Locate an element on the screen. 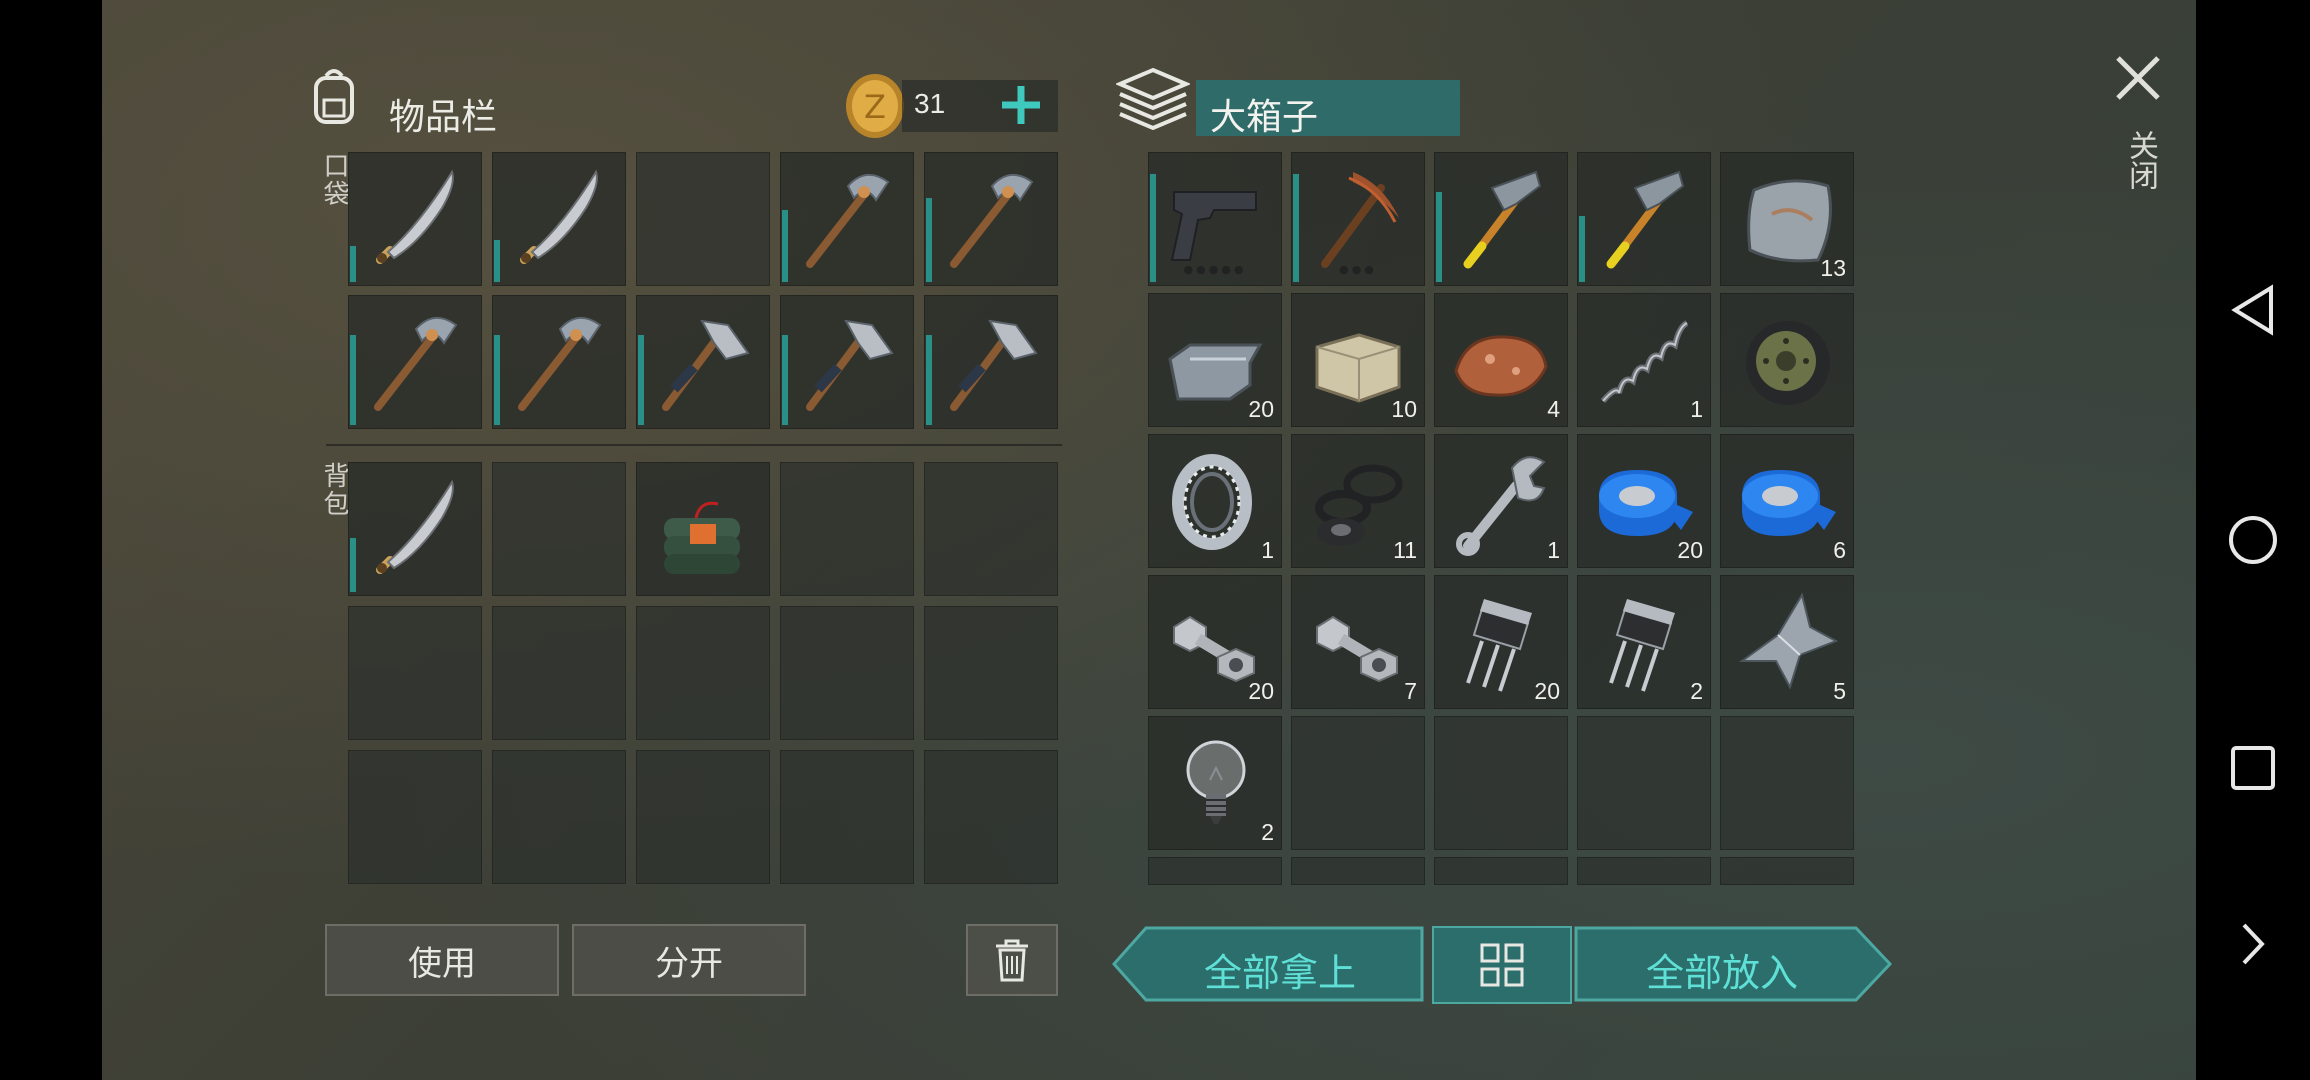  container-slot: ●●●●● is located at coordinates (1215, 219).